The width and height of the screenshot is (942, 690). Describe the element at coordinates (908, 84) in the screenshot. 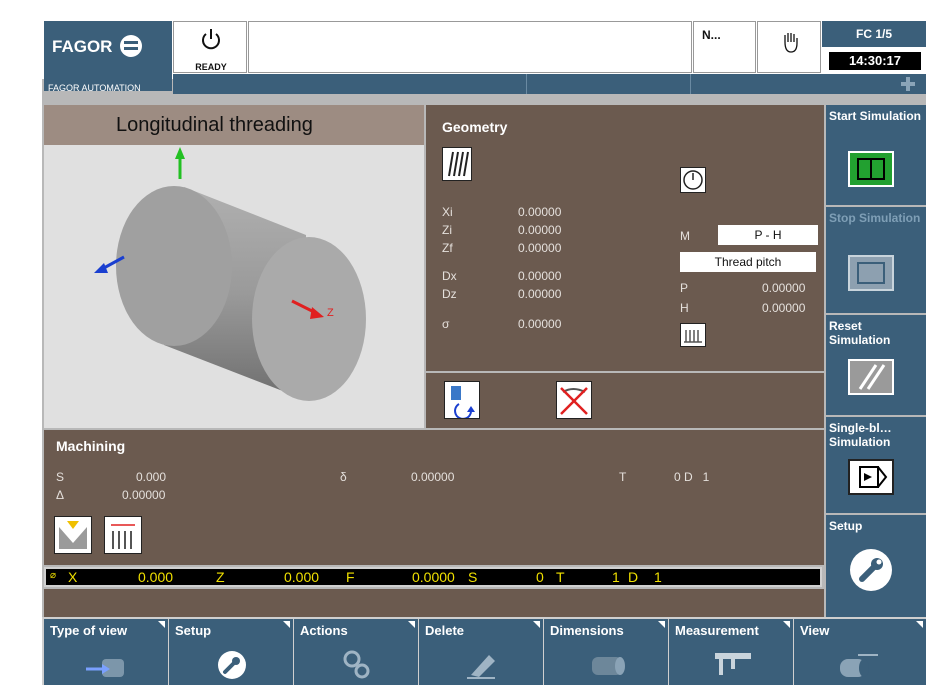

I see `plus-icon` at that location.